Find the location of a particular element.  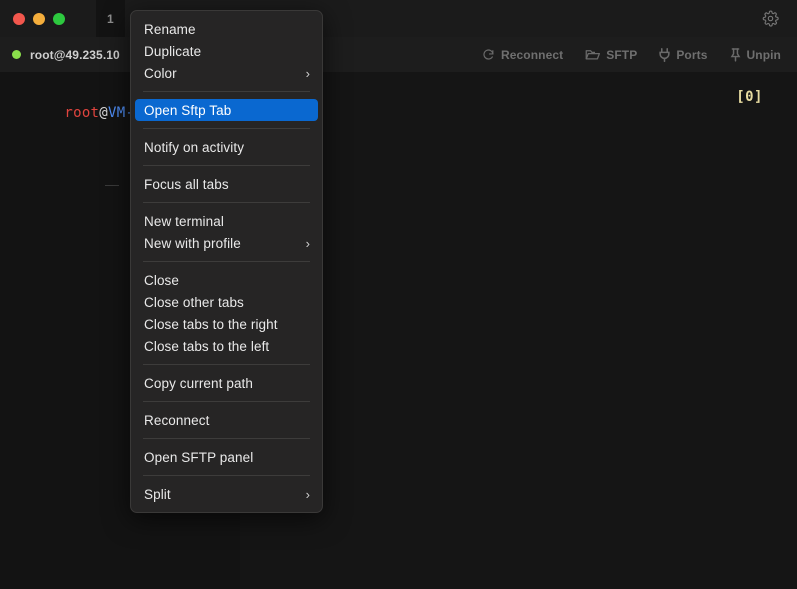

menu-item-close-tabs-to-the-right: Close tabs to the right is located at coordinates (226, 324).